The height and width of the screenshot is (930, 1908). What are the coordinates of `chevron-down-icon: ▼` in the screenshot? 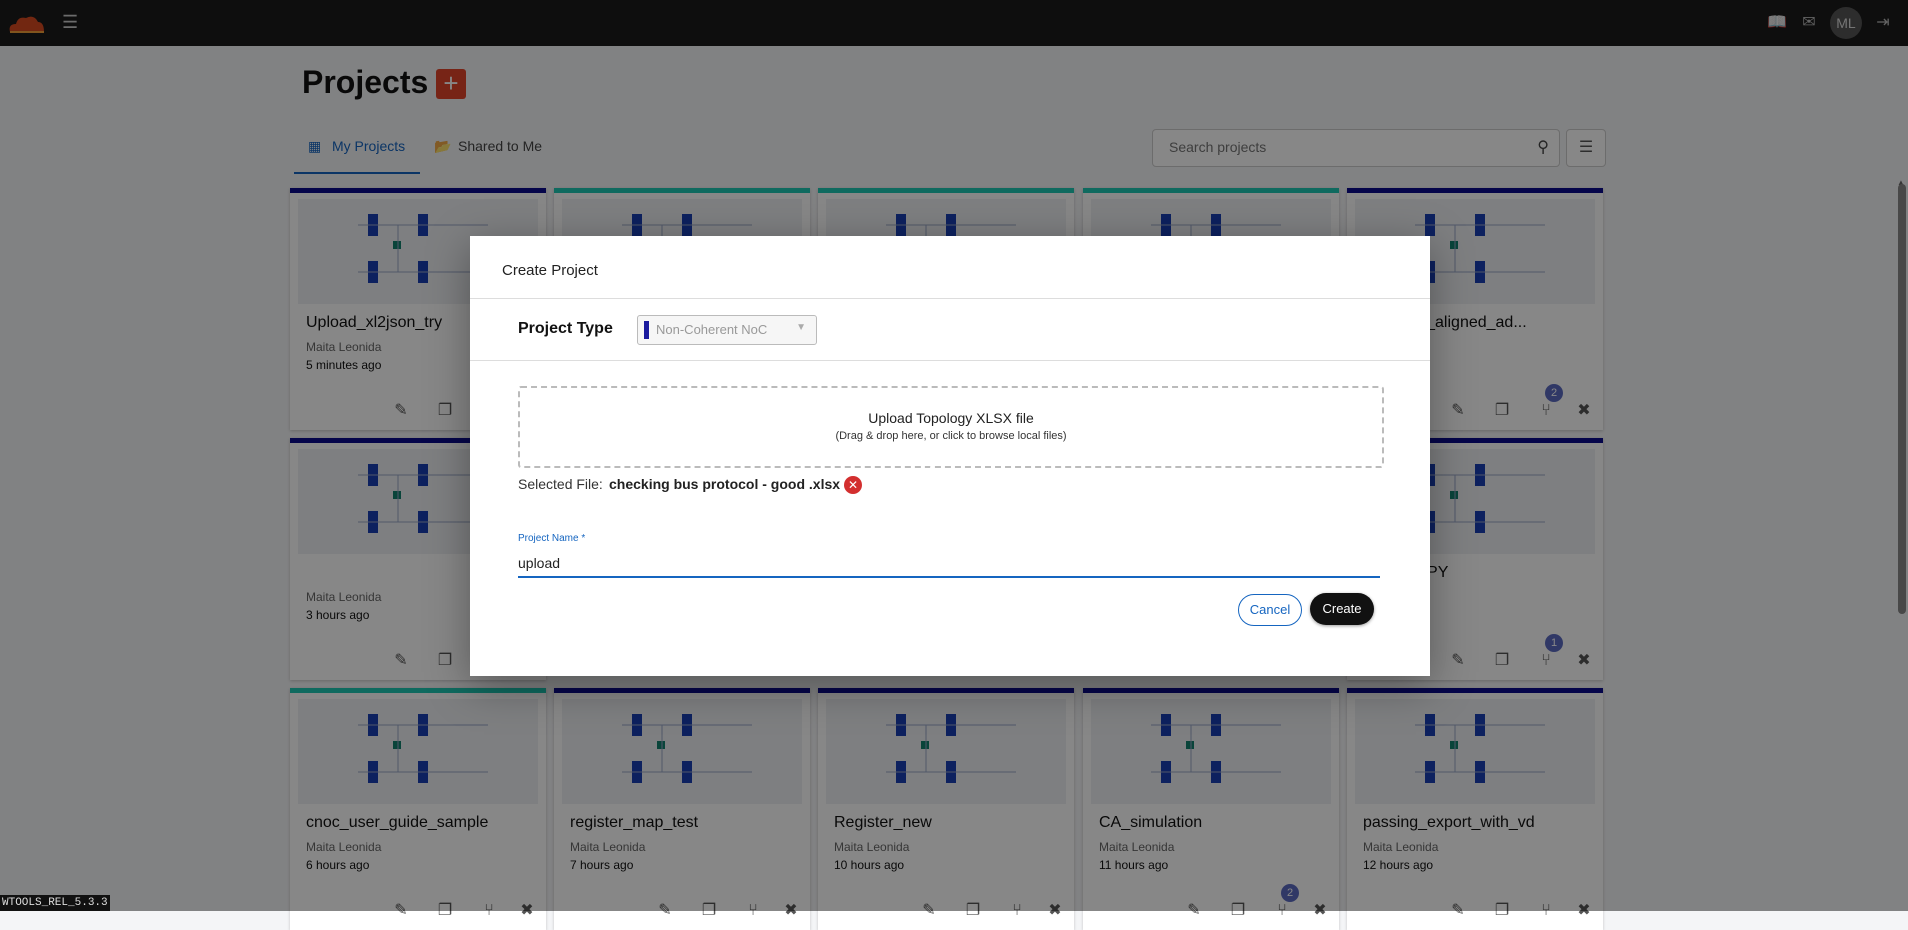 It's located at (801, 327).